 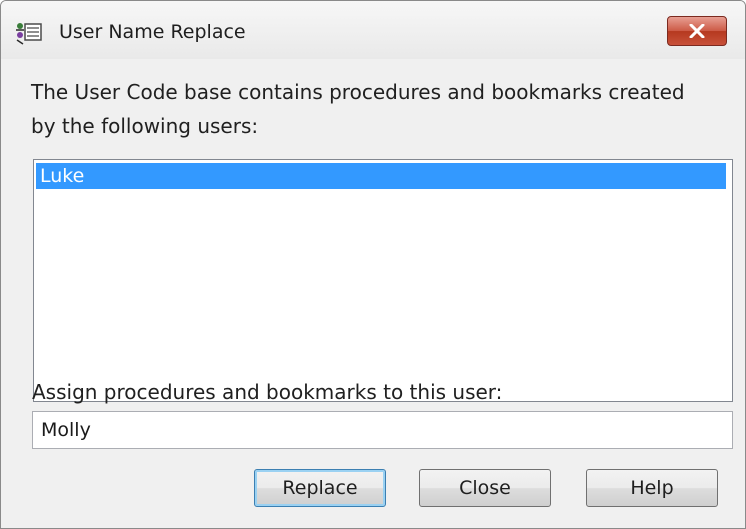 I want to click on replace-button: Replace, so click(x=320, y=488).